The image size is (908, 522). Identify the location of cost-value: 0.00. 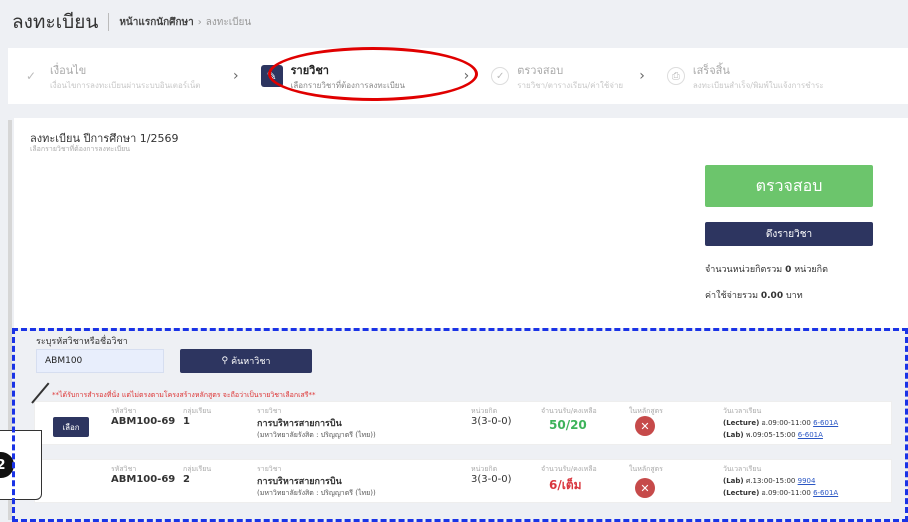
(772, 296).